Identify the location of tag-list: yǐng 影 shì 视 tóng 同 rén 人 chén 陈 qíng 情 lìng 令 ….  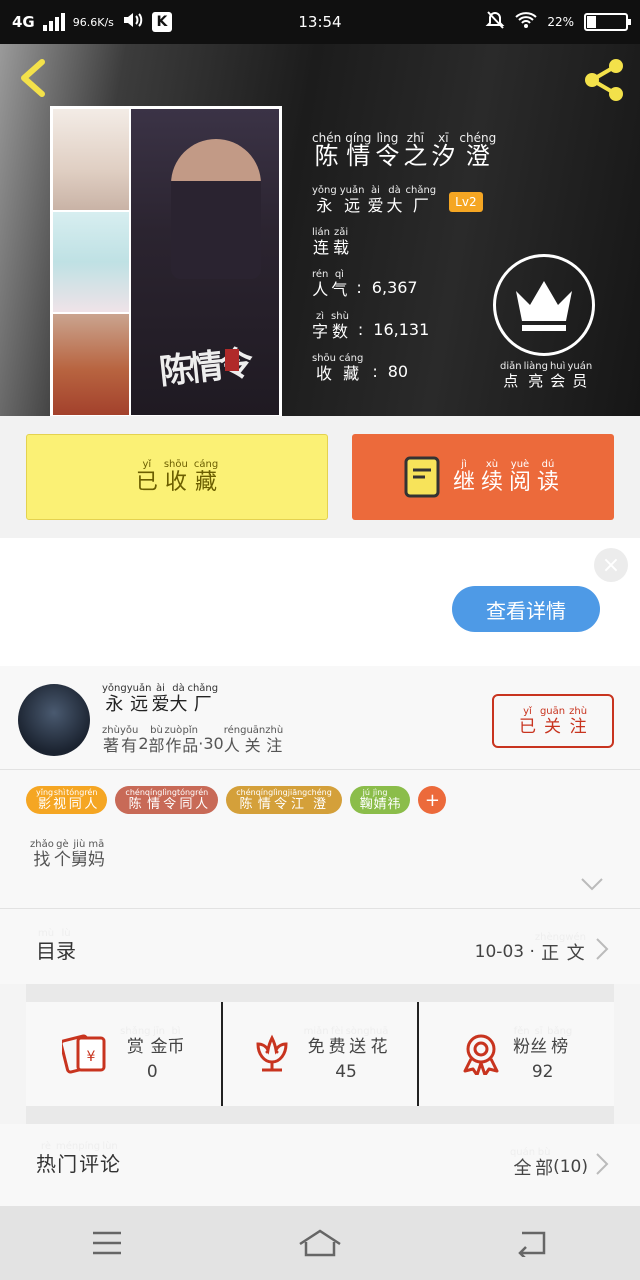
(236, 800).